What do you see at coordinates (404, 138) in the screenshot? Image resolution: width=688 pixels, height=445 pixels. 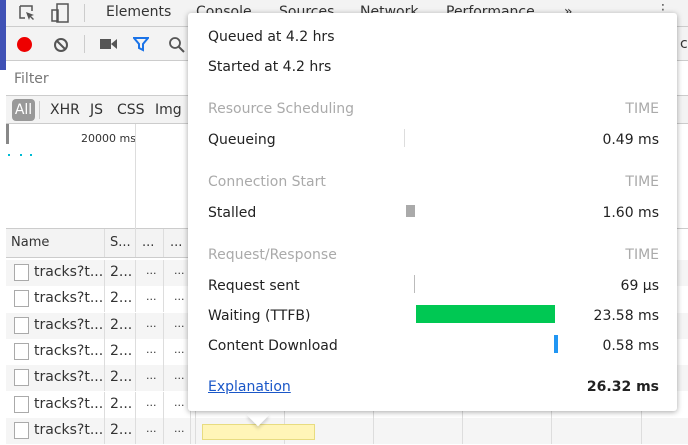 I see `queueing-bar` at bounding box center [404, 138].